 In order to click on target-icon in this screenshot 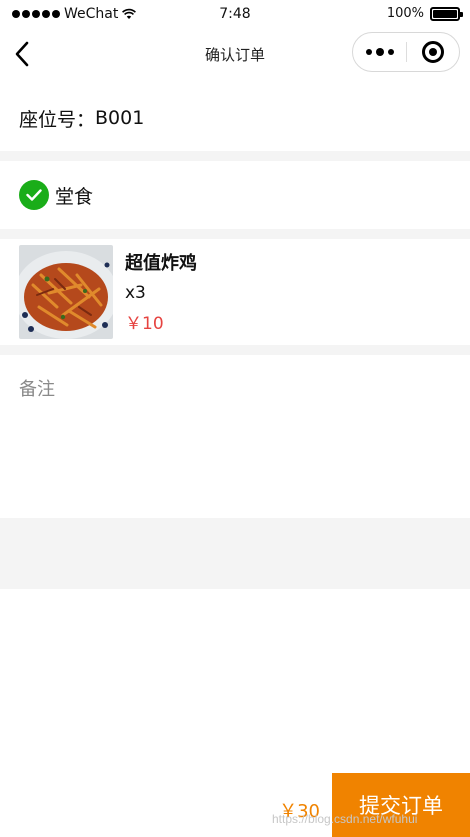, I will do `click(432, 52)`.